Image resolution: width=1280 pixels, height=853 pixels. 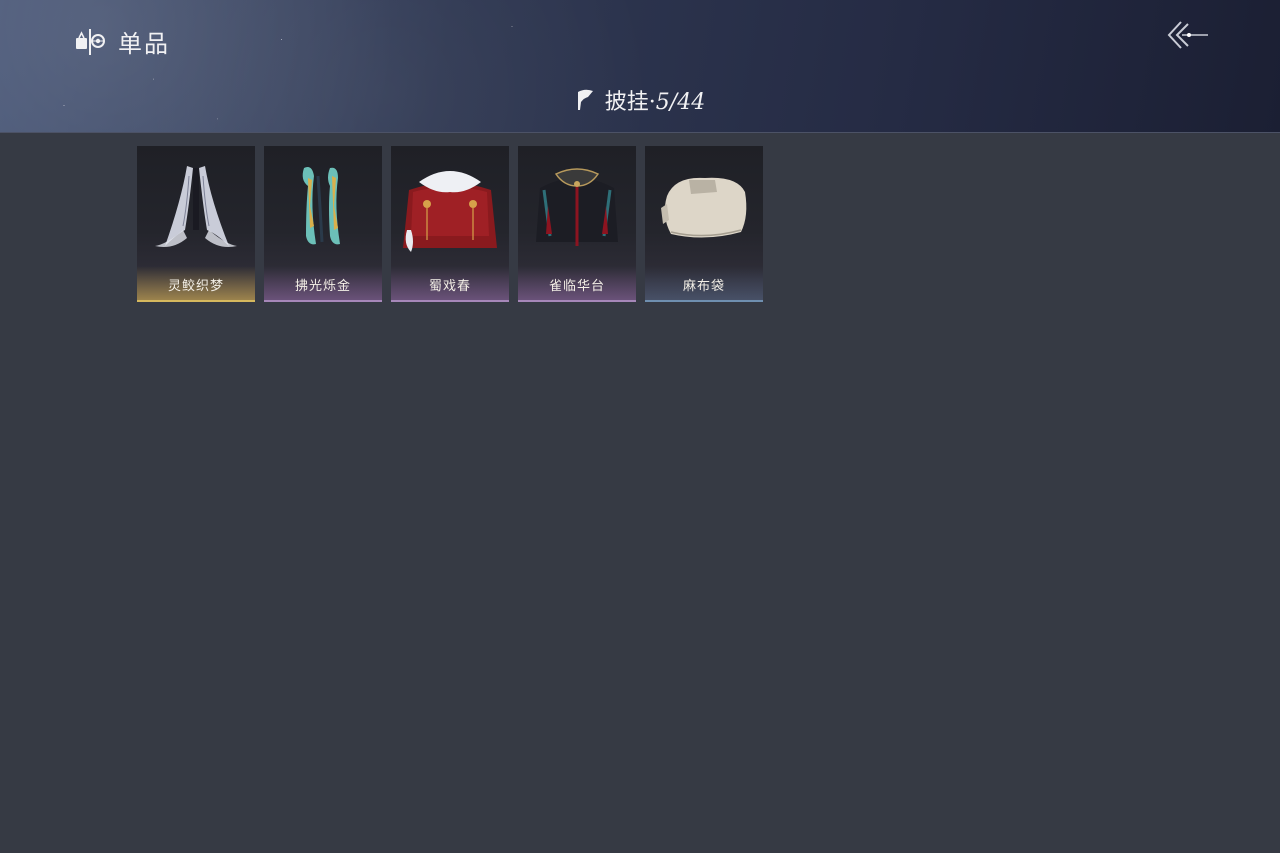 What do you see at coordinates (626, 102) in the screenshot?
I see `category-name: 披挂` at bounding box center [626, 102].